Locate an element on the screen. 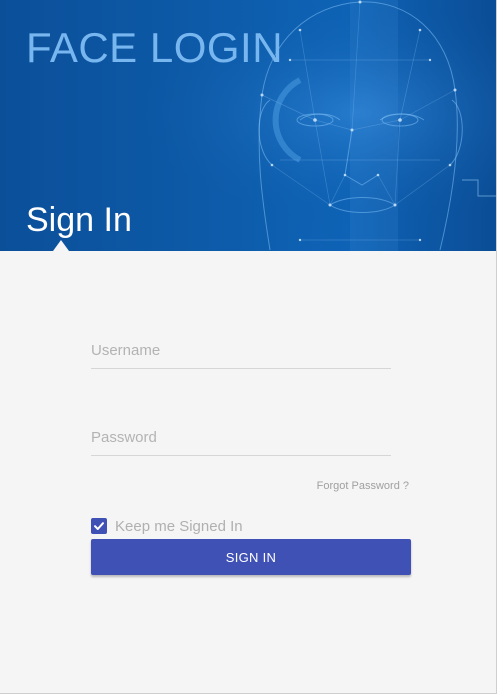  forgot-password-link: Forgot Password ? is located at coordinates (363, 486).